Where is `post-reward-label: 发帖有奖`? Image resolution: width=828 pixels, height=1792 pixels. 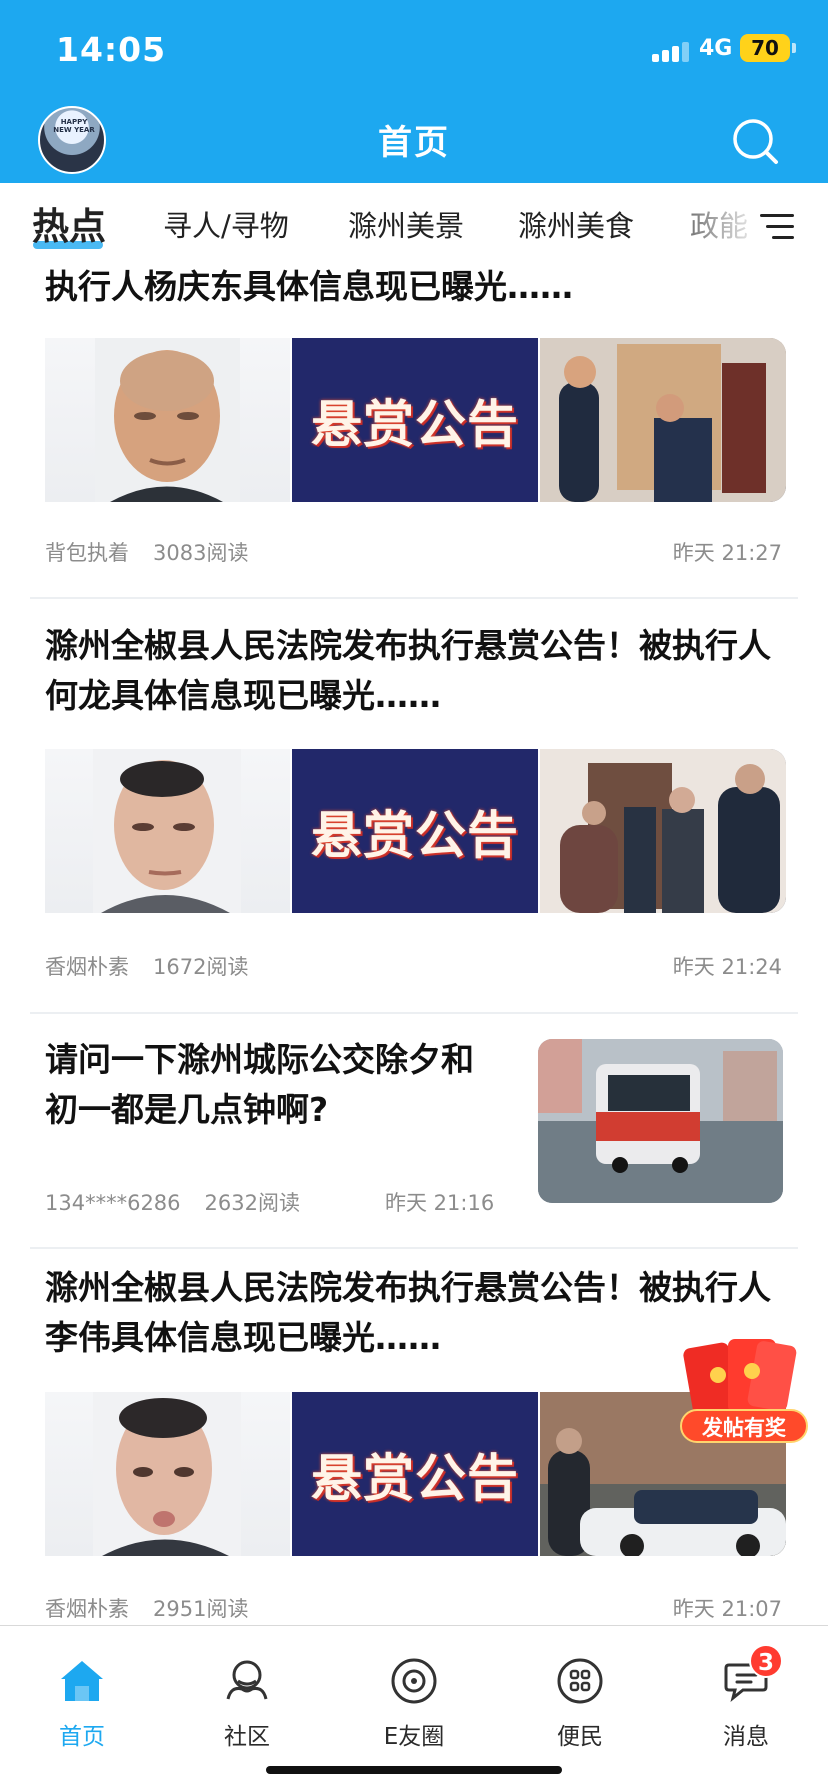
post-reward-label: 发帖有奖 is located at coordinates (744, 1426).